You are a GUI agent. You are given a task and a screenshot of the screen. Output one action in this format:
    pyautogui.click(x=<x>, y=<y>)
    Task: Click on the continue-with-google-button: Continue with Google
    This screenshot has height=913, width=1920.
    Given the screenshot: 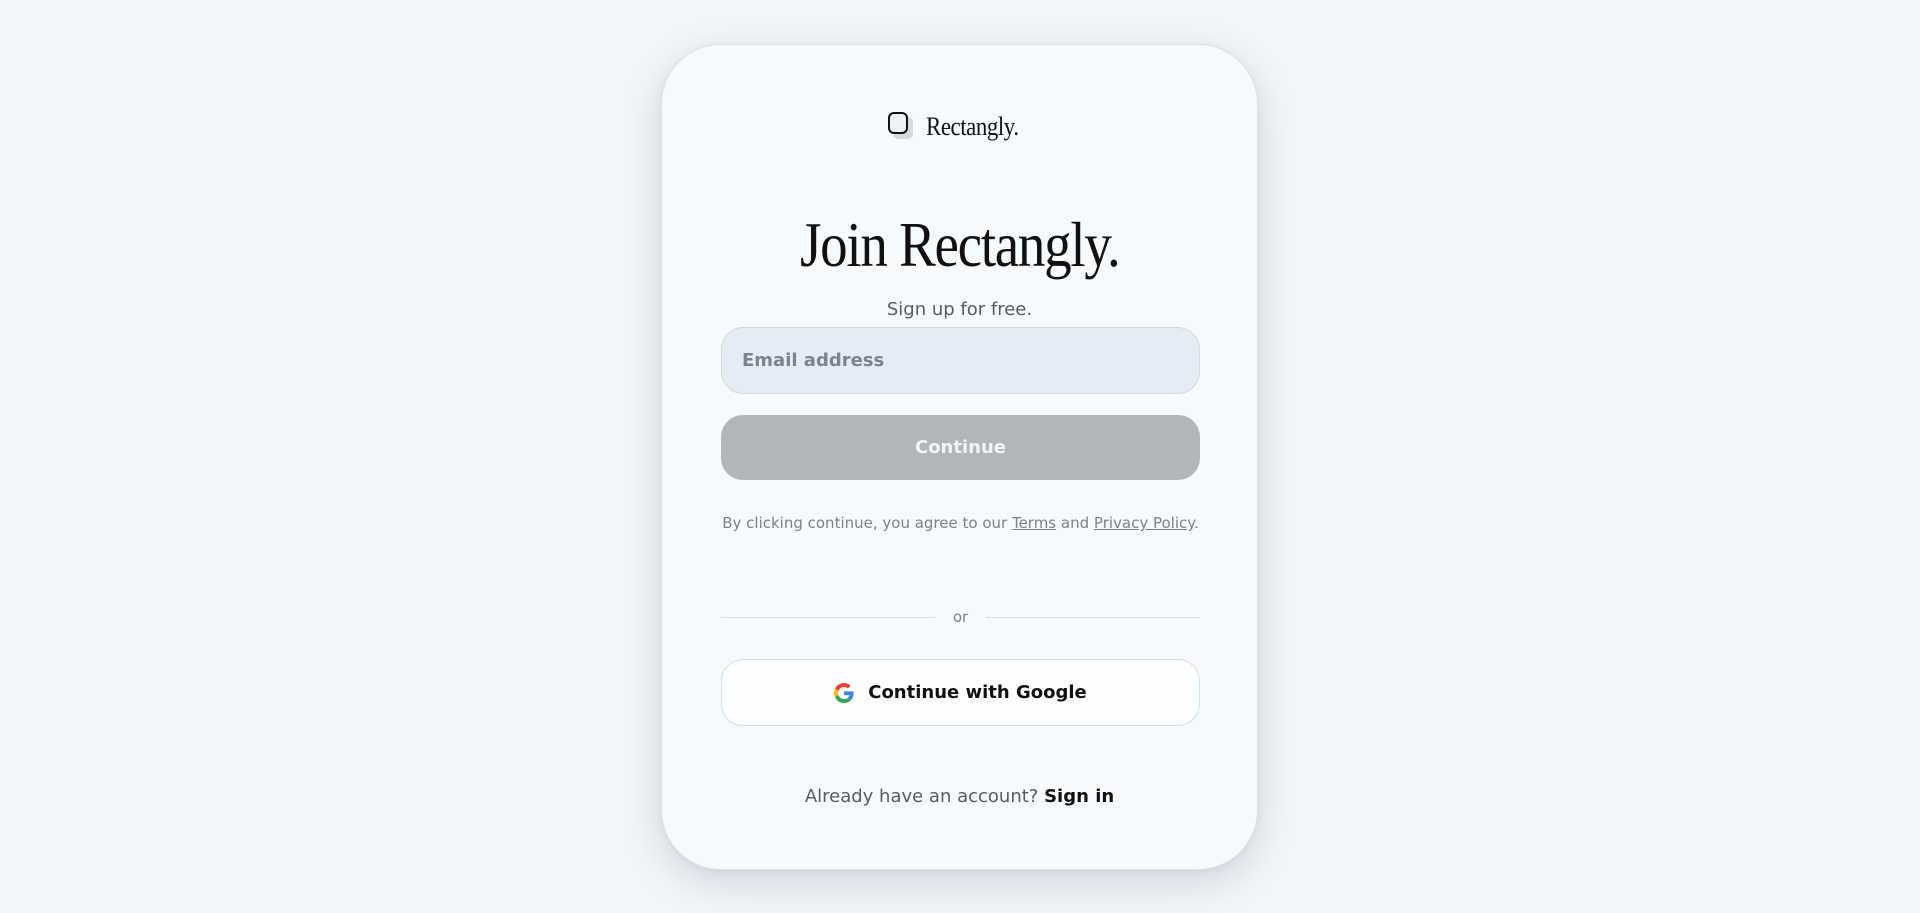 What is the action you would take?
    pyautogui.click(x=960, y=692)
    